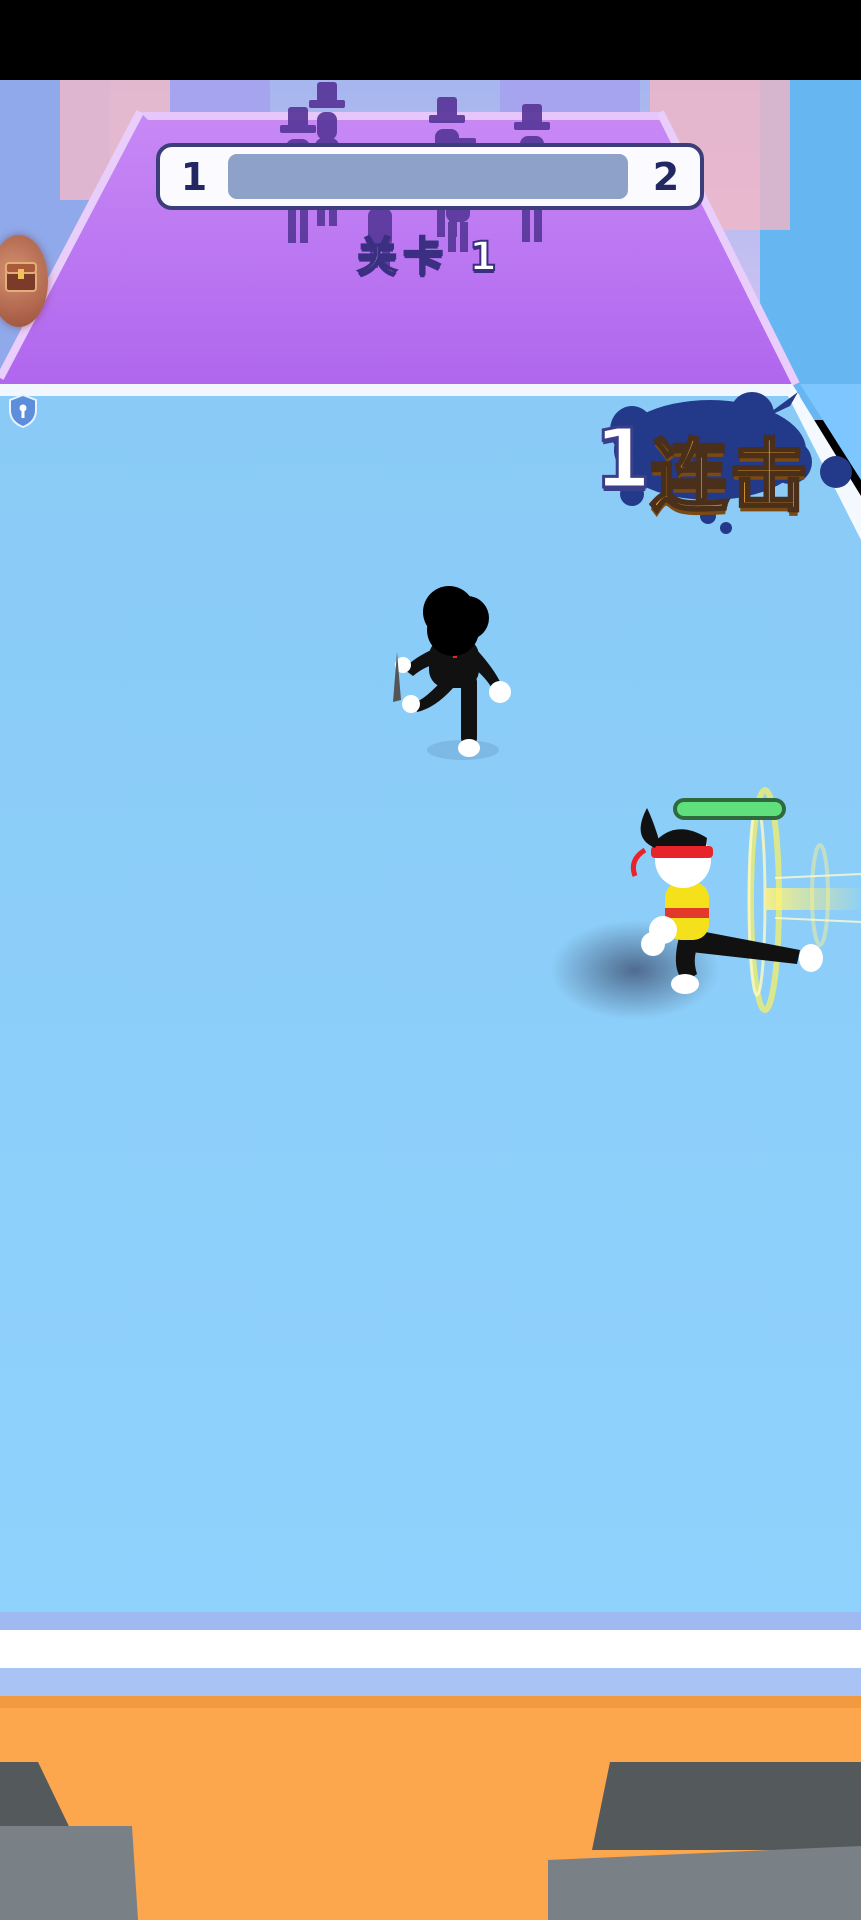  I want to click on treasure-chest-icon, so click(24, 281).